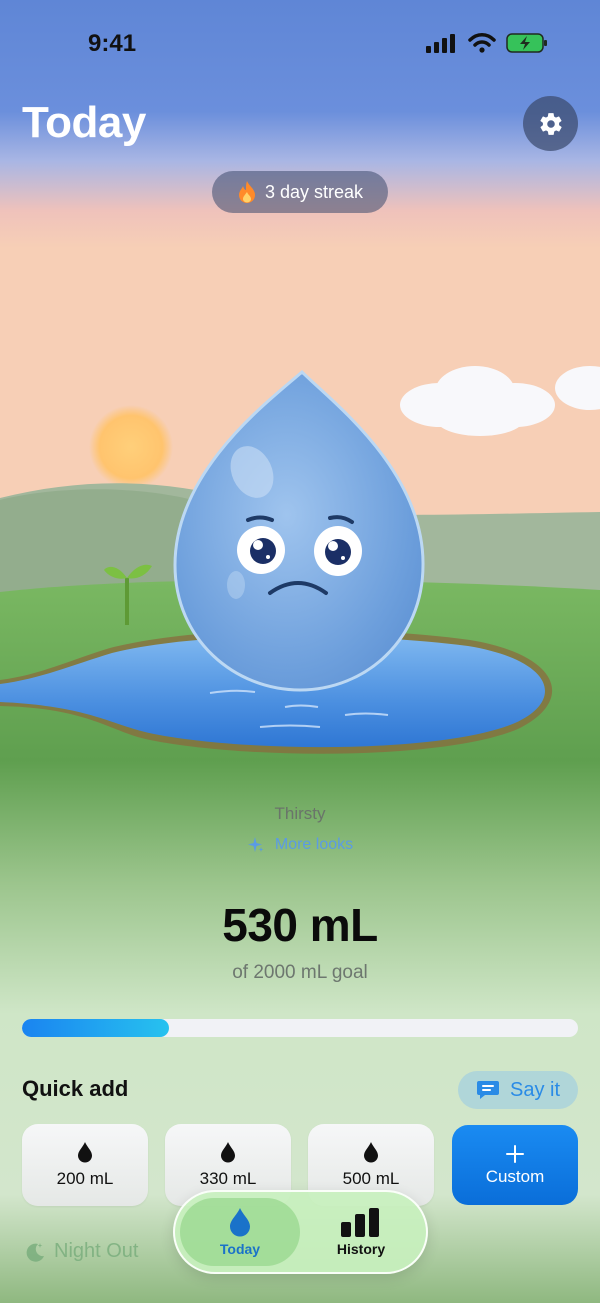 This screenshot has width=600, height=1303. Describe the element at coordinates (84, 122) in the screenshot. I see `page-title: Today` at that location.